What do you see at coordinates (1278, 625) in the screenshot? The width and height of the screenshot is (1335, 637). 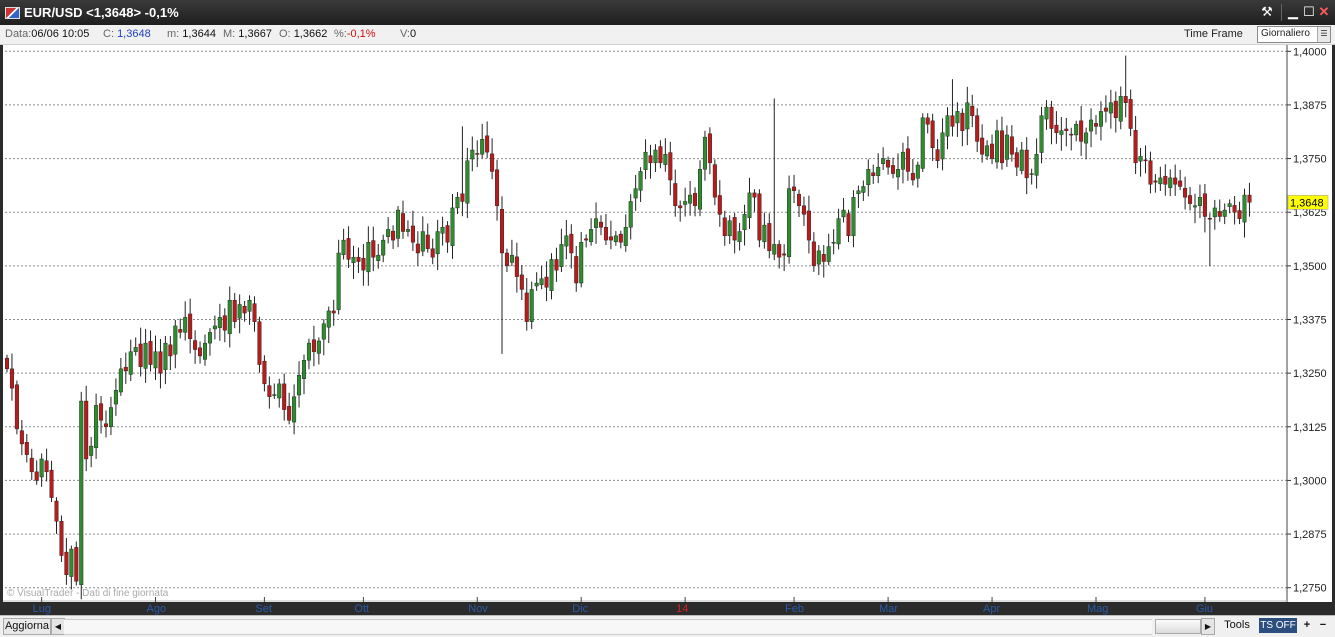 I see `ts-off-button: TS OFF` at bounding box center [1278, 625].